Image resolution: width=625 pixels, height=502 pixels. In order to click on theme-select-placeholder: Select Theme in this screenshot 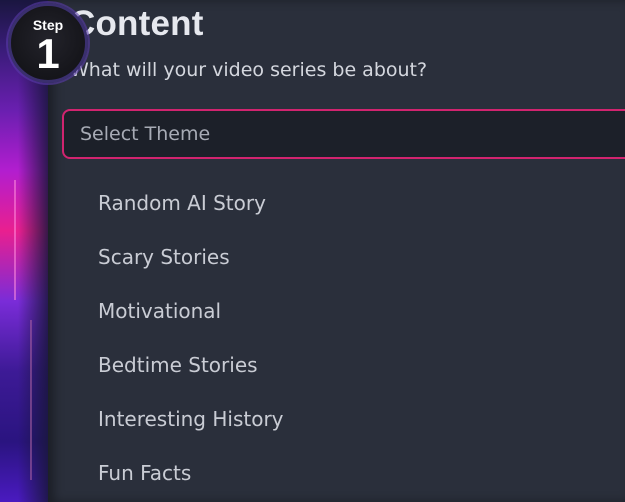, I will do `click(145, 134)`.